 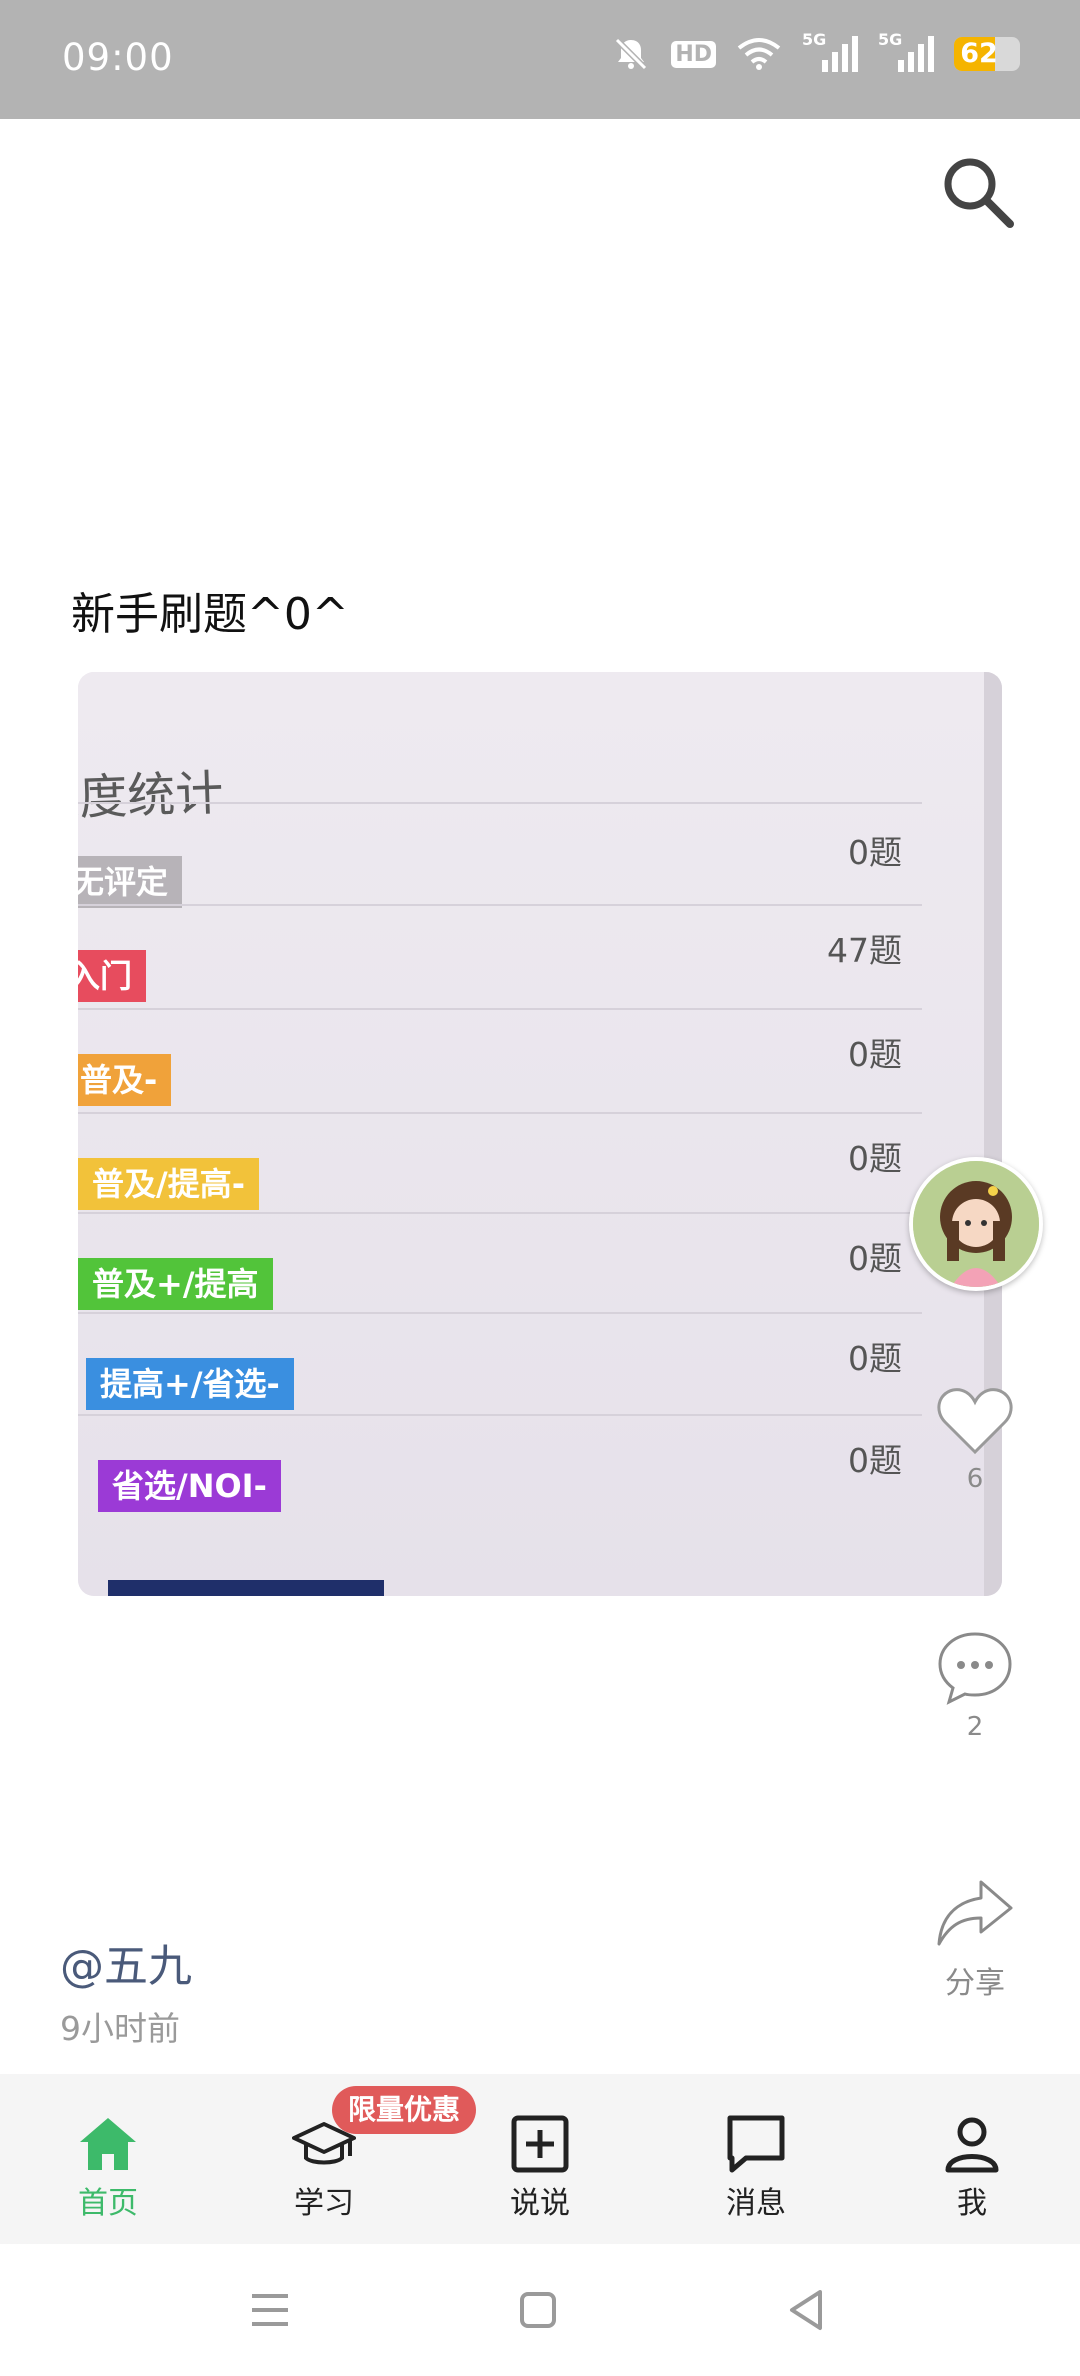 I want to click on back-triangle-icon, so click(x=806, y=2310).